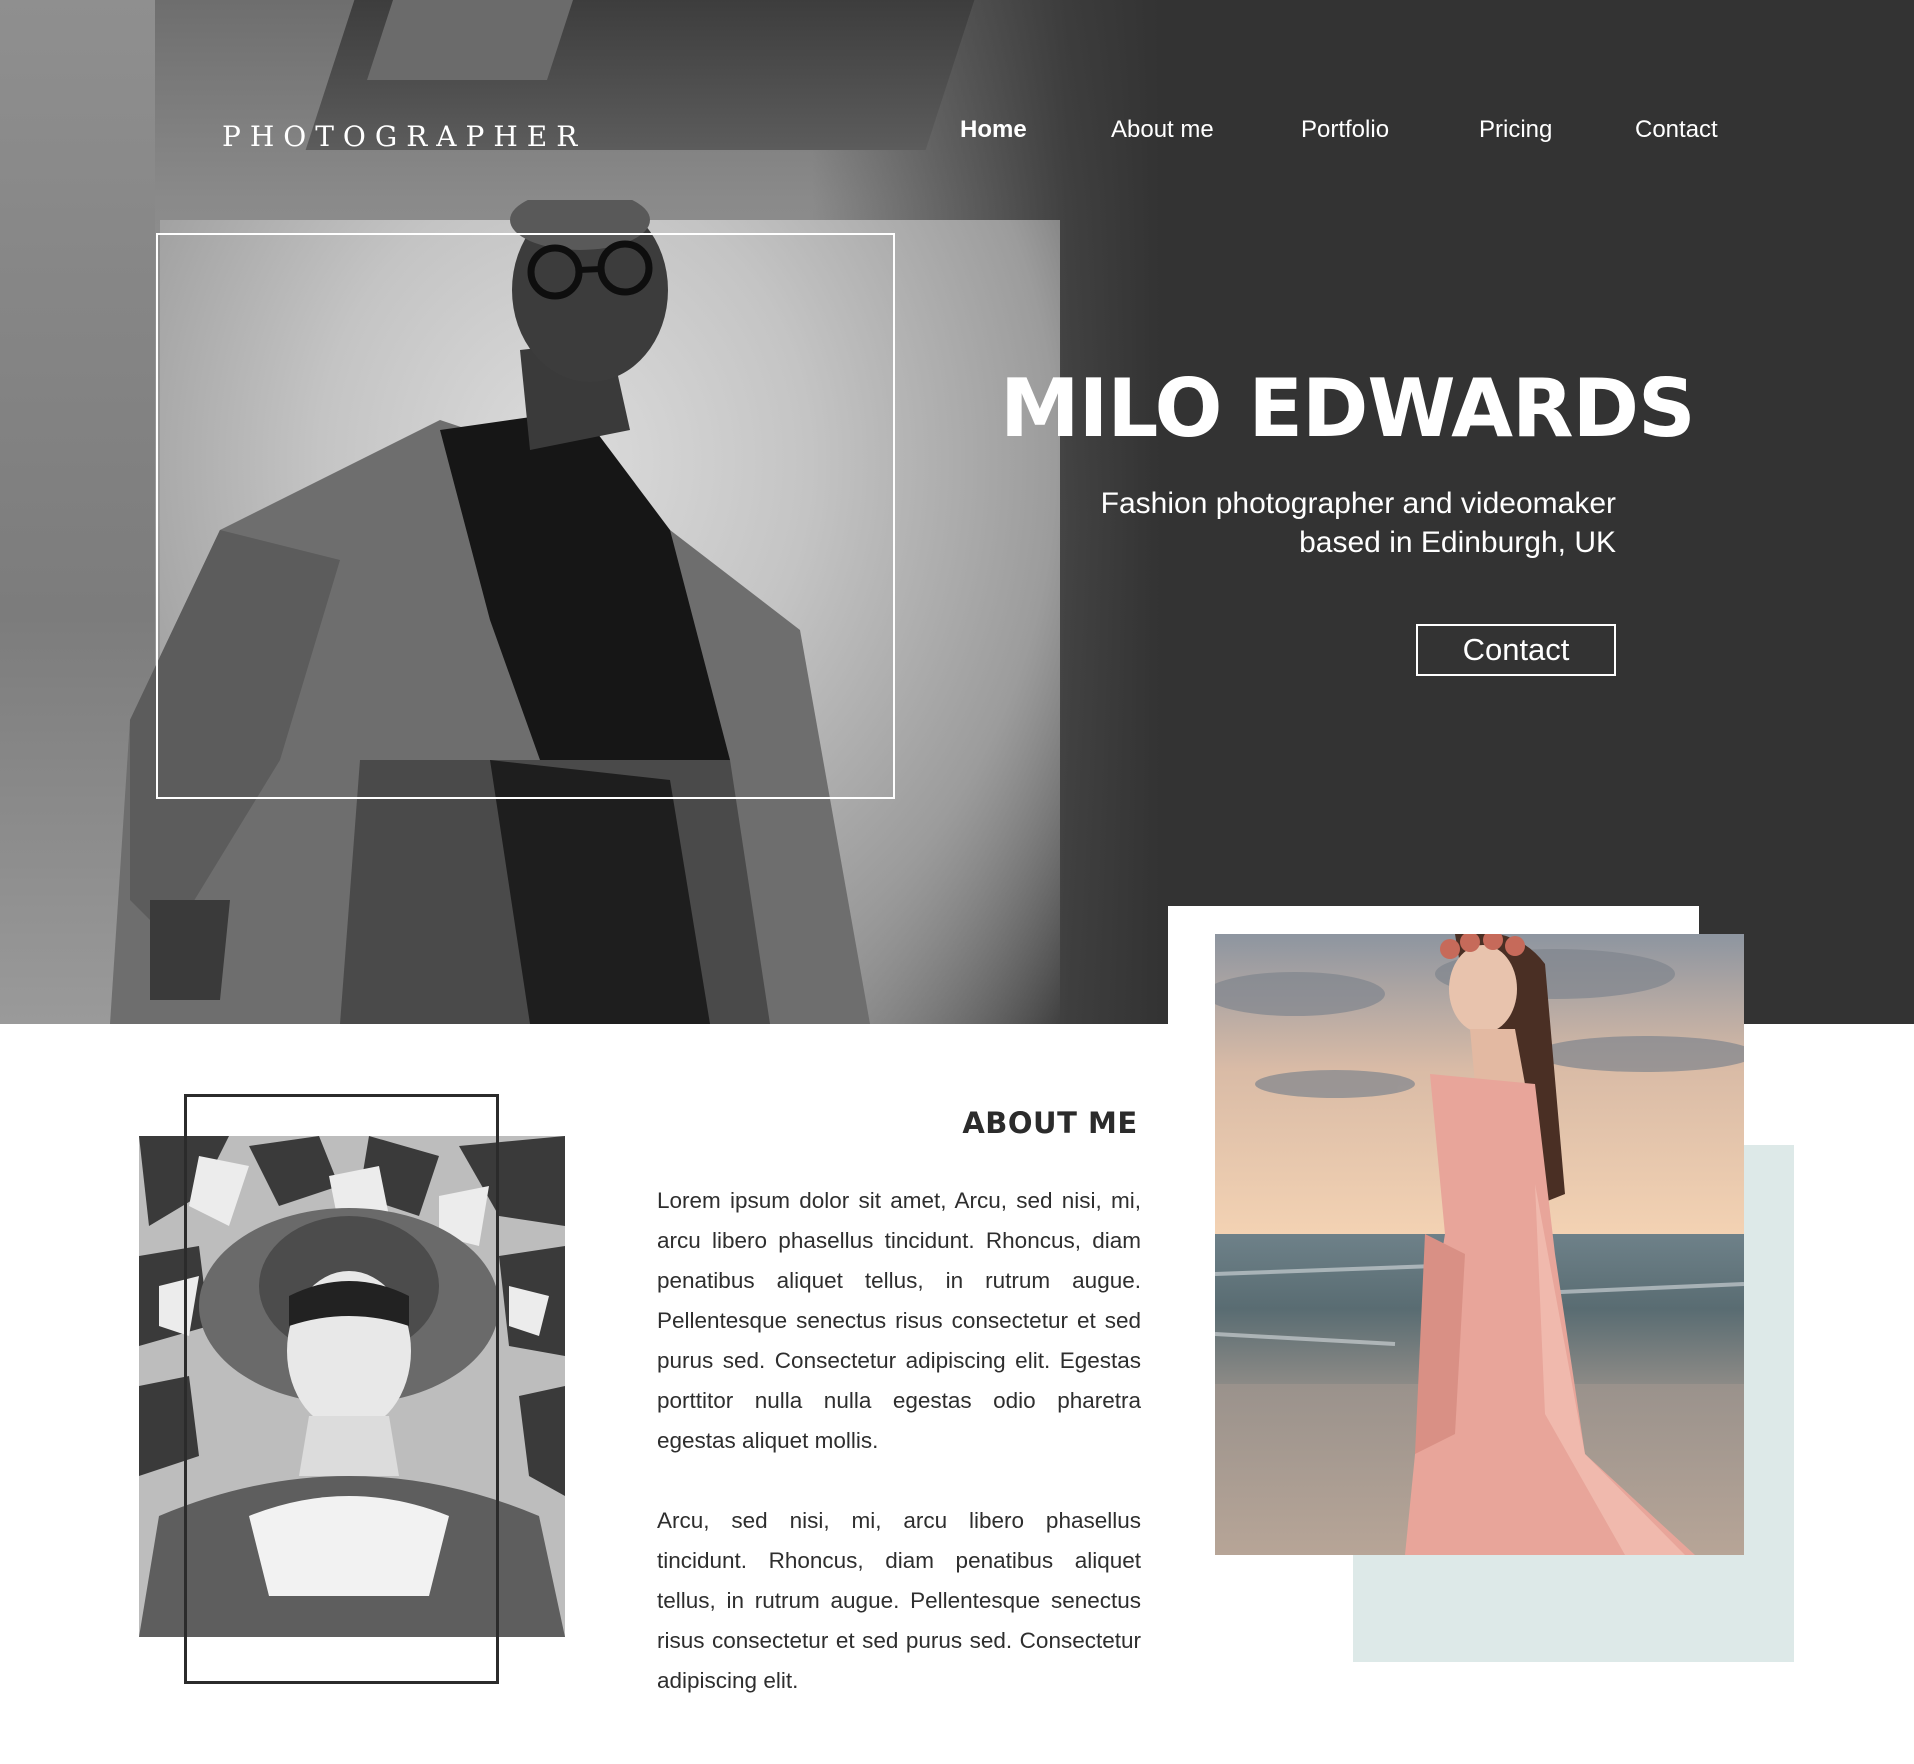  I want to click on hero-photo-beam, so click(470, 40).